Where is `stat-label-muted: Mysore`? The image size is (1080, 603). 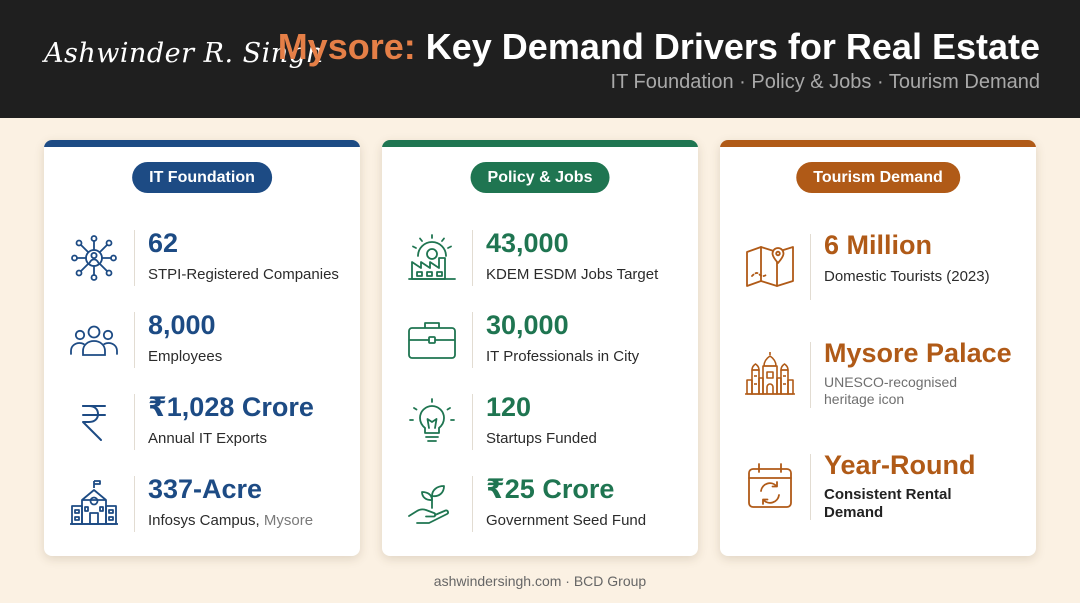 stat-label-muted: Mysore is located at coordinates (288, 520).